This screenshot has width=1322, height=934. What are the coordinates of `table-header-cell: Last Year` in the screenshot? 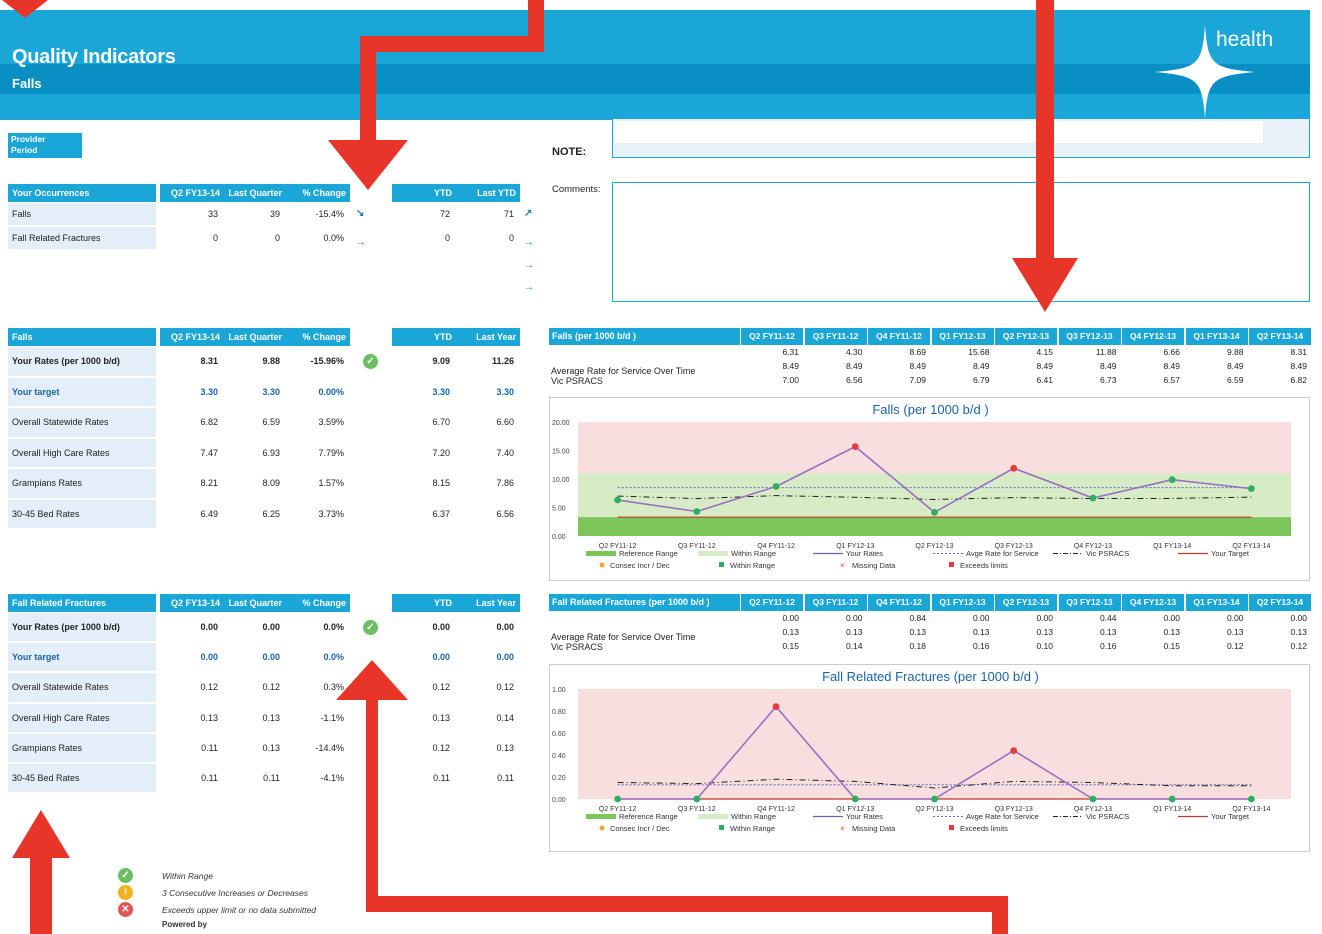 It's located at (488, 337).